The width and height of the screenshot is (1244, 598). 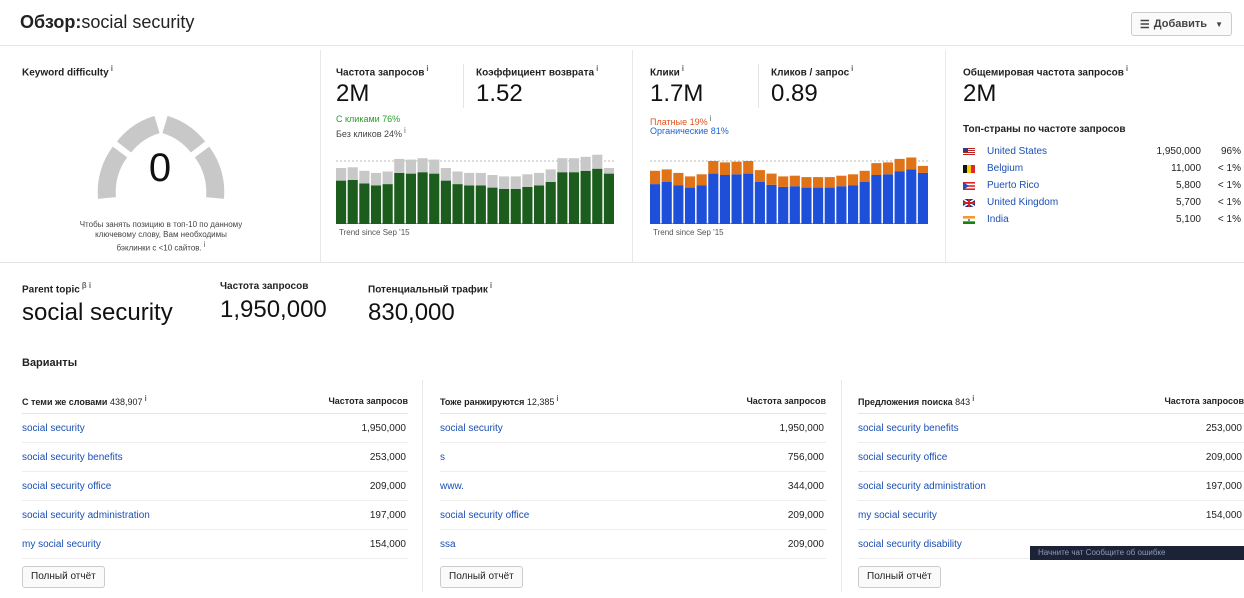 I want to click on global-volume-value: 2M, so click(x=980, y=93).